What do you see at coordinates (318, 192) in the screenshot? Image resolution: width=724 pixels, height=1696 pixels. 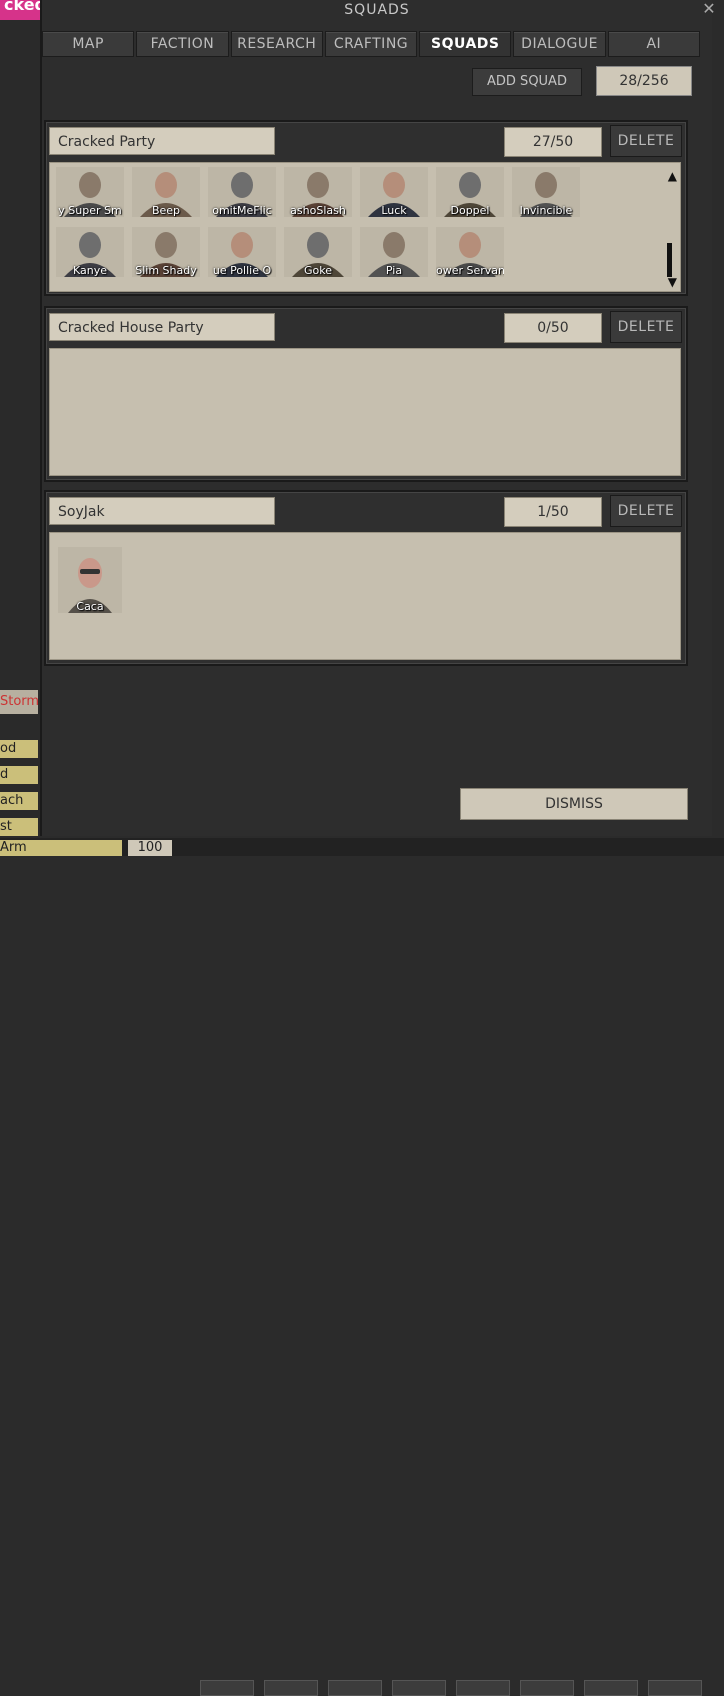 I see `member-portrait: ashoSlash` at bounding box center [318, 192].